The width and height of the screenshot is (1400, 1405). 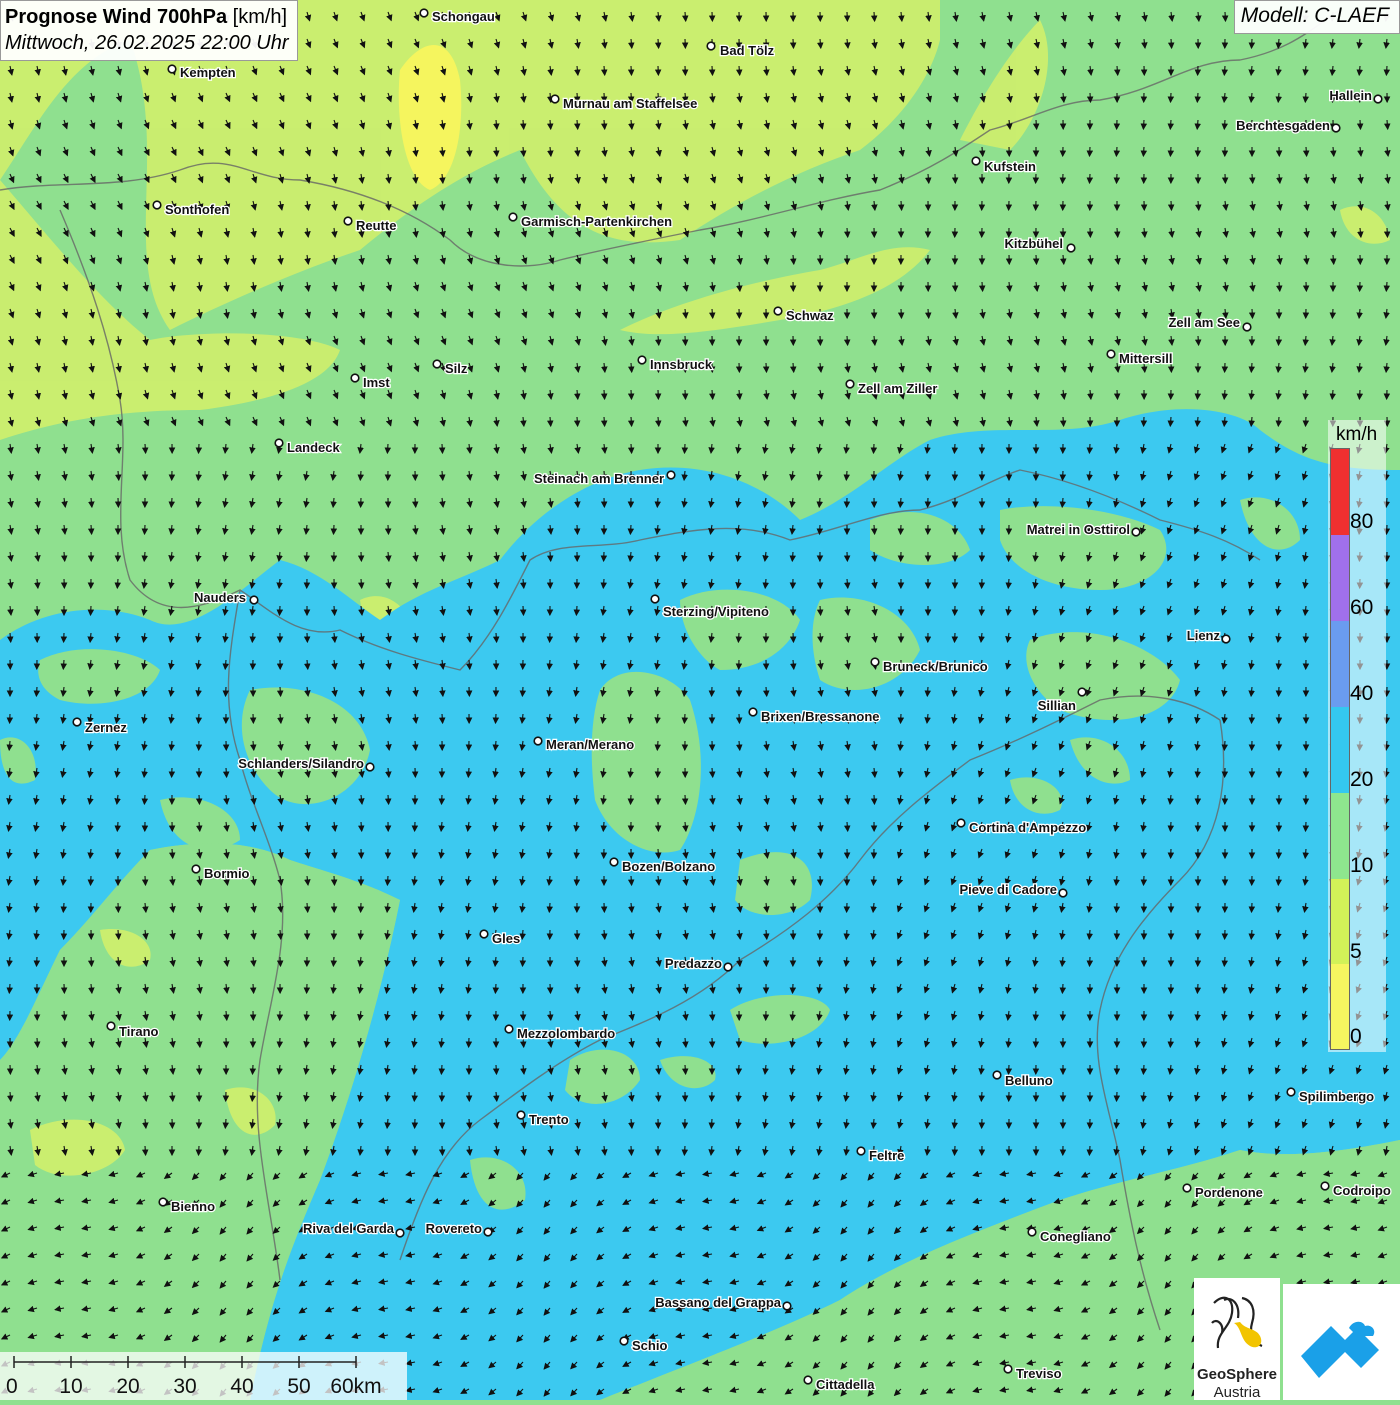 What do you see at coordinates (193, 1206) in the screenshot?
I see `city-label: Bienno` at bounding box center [193, 1206].